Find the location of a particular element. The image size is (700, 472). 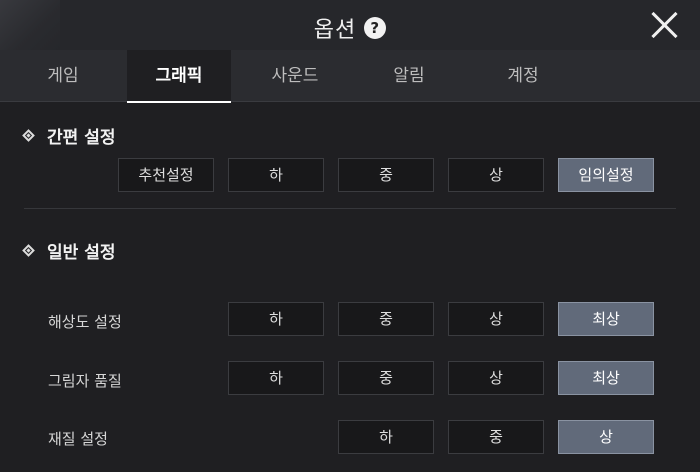

quick-low-button: 하 is located at coordinates (276, 175).